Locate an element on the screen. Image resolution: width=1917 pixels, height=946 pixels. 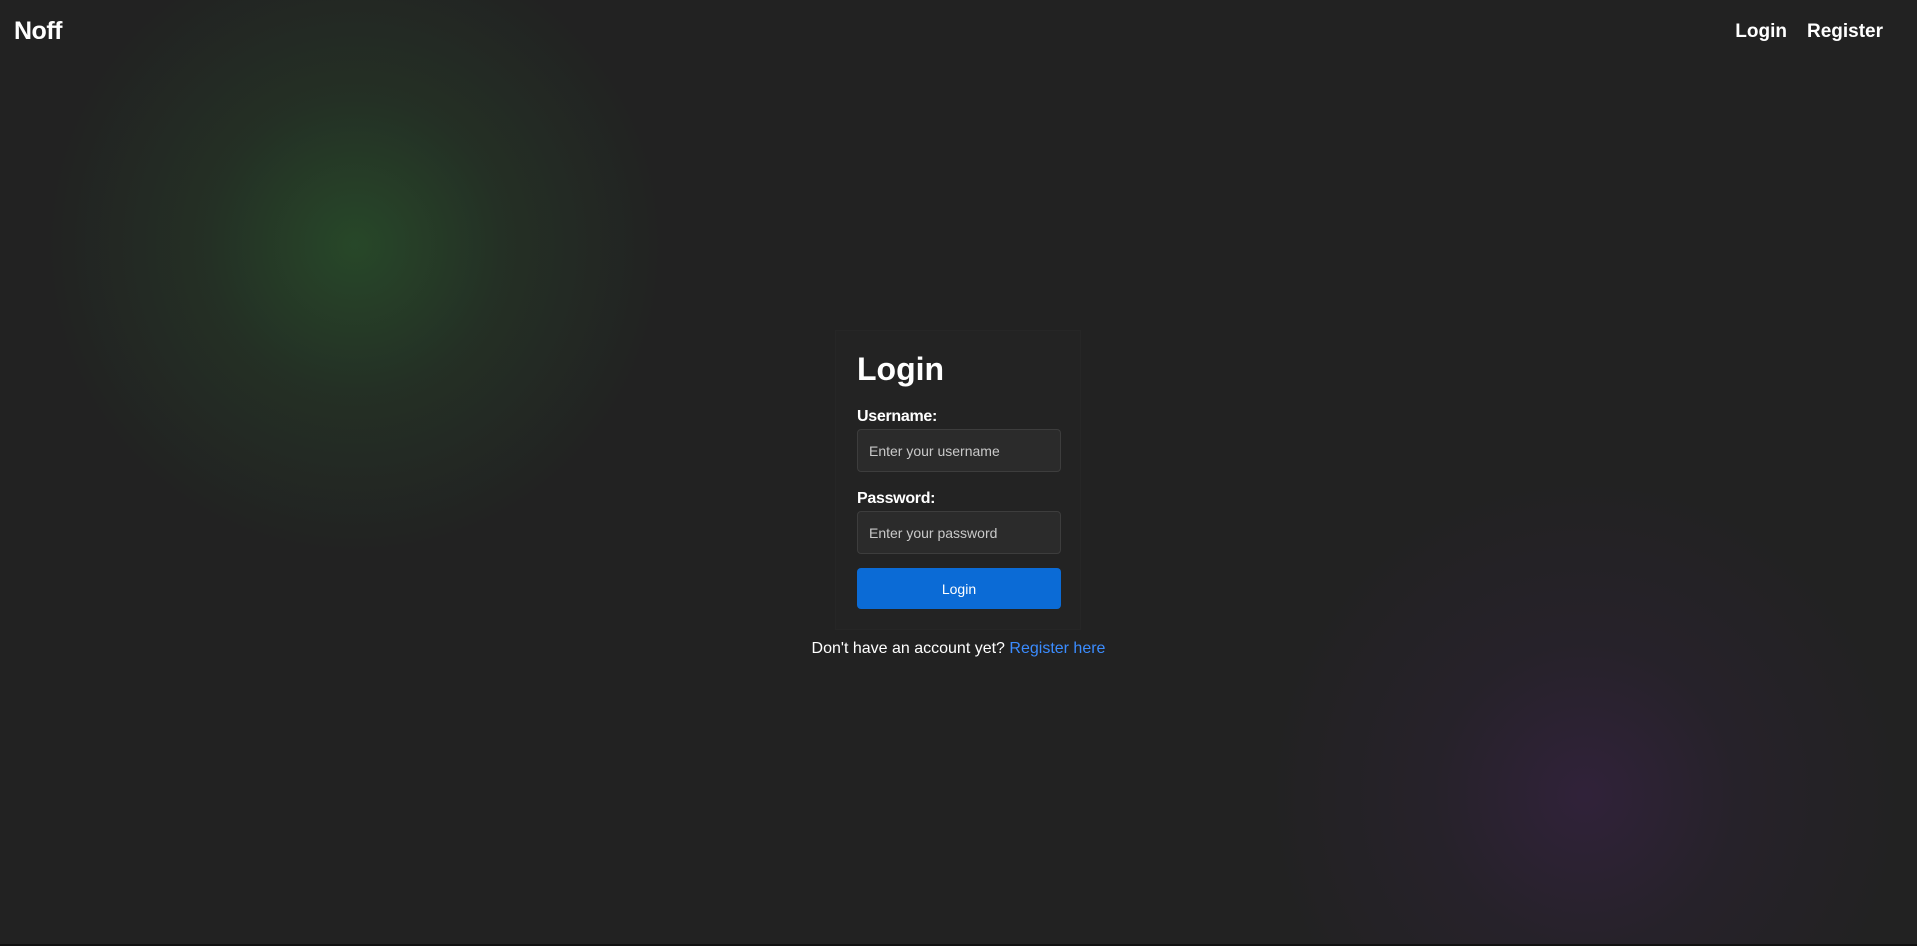
nav-links: Login Register is located at coordinates (1809, 32).